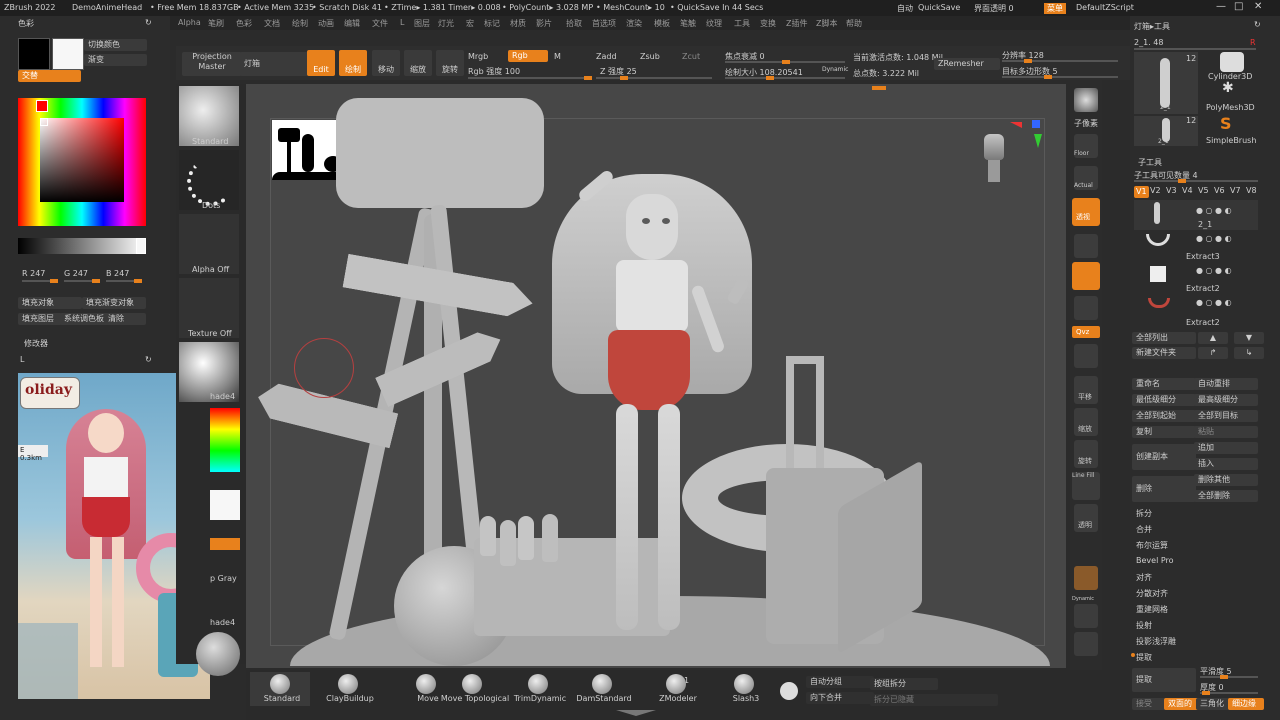  Describe the element at coordinates (1164, 457) in the screenshot. I see `create-instance-button: 创建副本` at that location.